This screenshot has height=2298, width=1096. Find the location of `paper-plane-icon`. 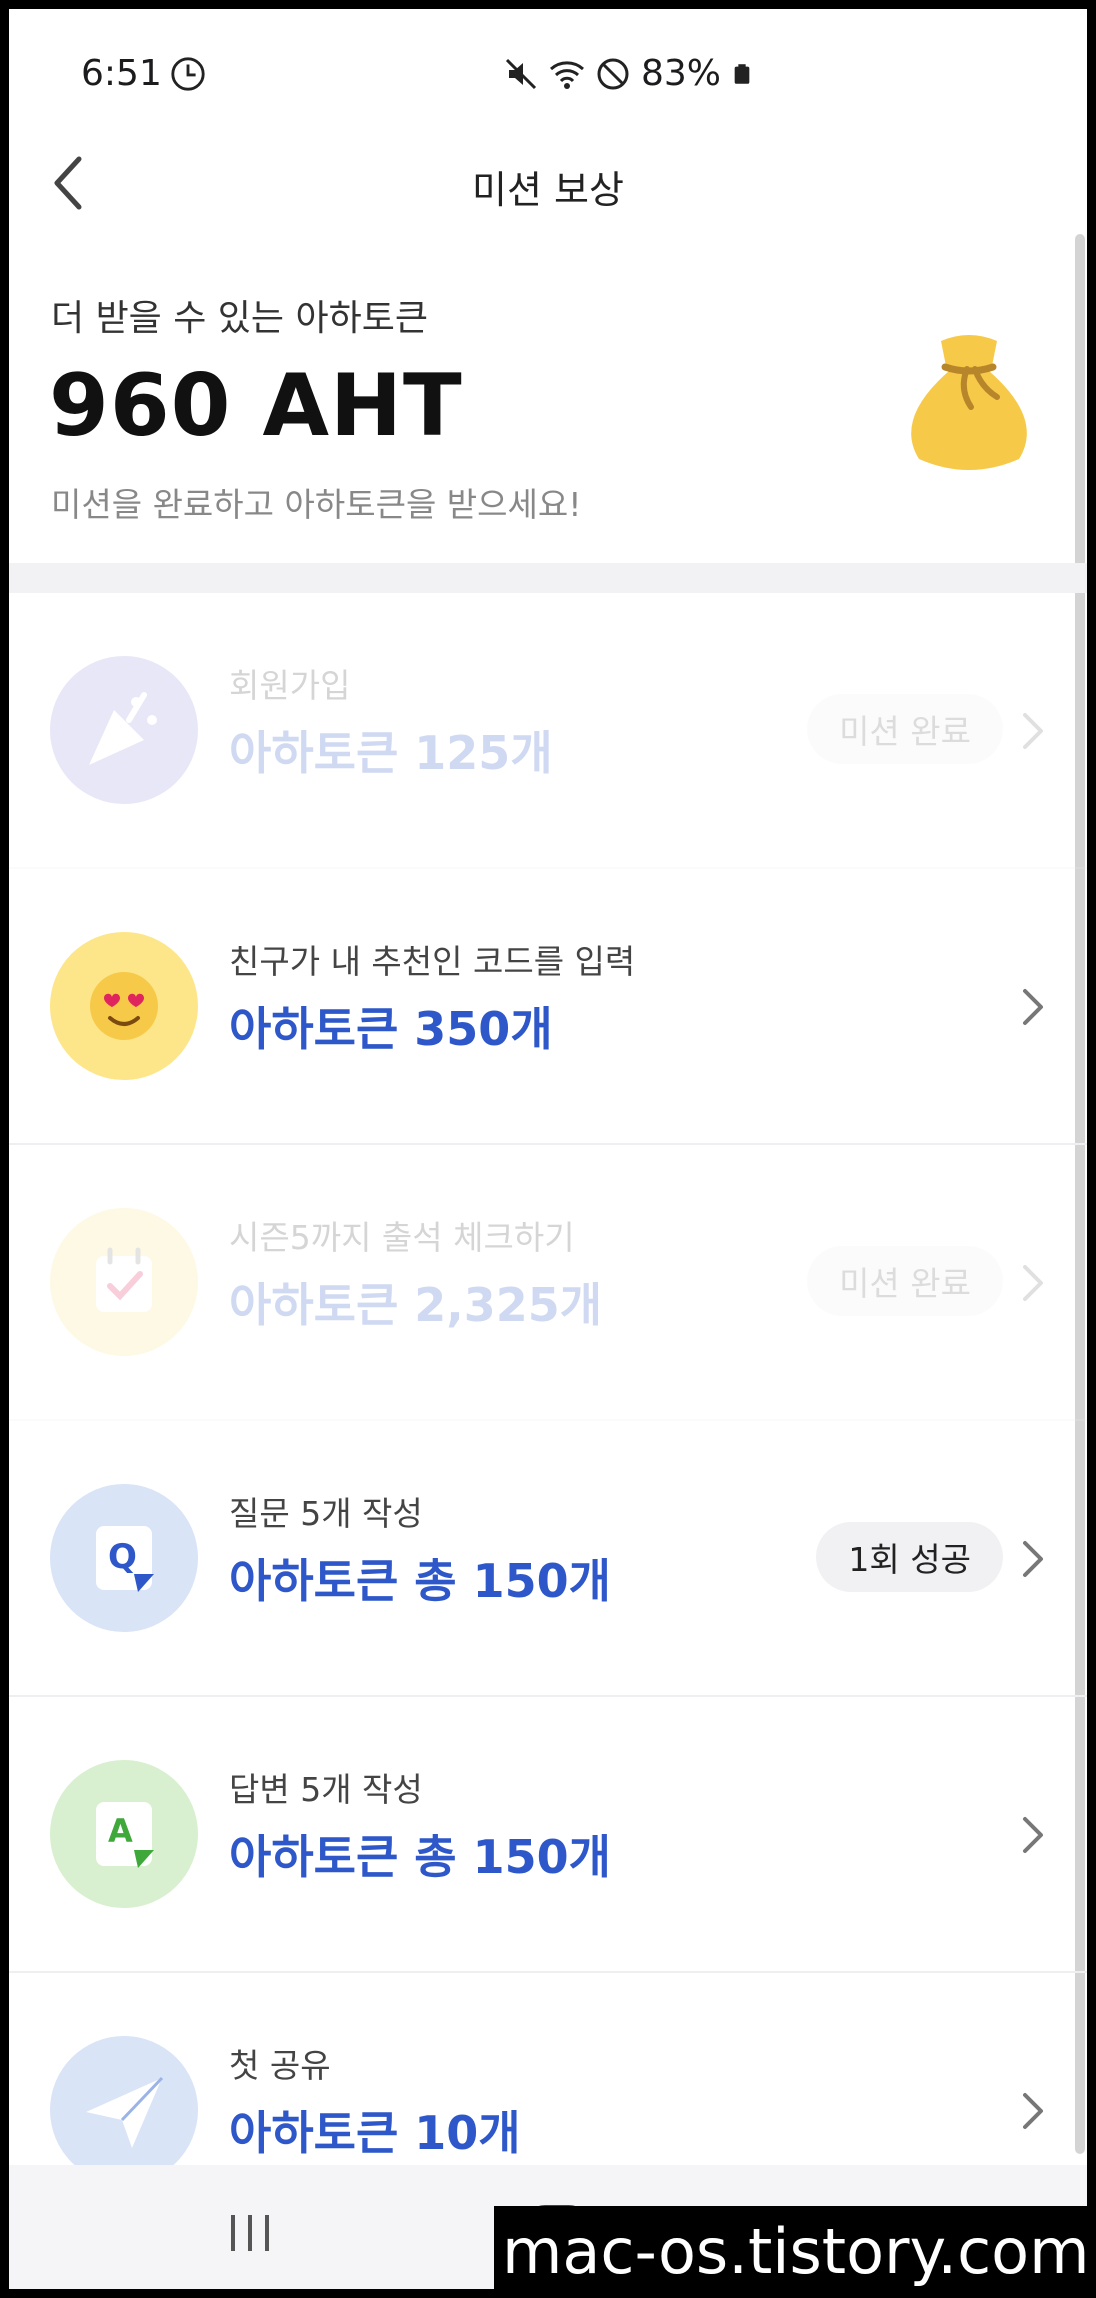

paper-plane-icon is located at coordinates (125, 2112).